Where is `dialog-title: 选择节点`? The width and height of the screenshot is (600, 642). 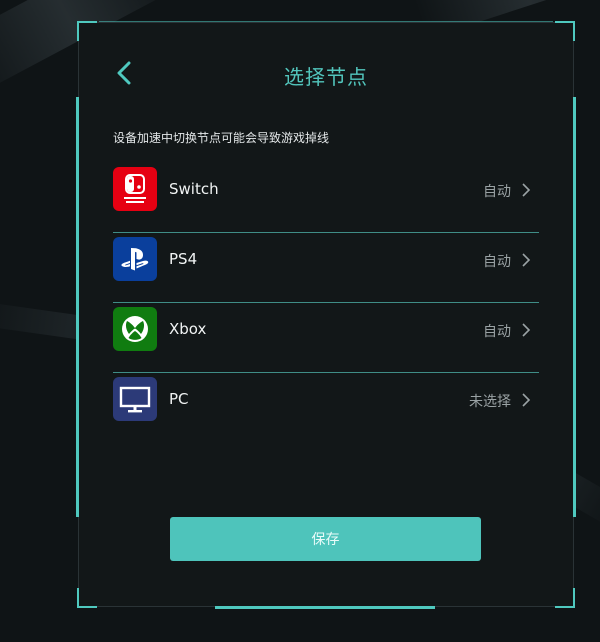
dialog-title: 选择节点 is located at coordinates (326, 77).